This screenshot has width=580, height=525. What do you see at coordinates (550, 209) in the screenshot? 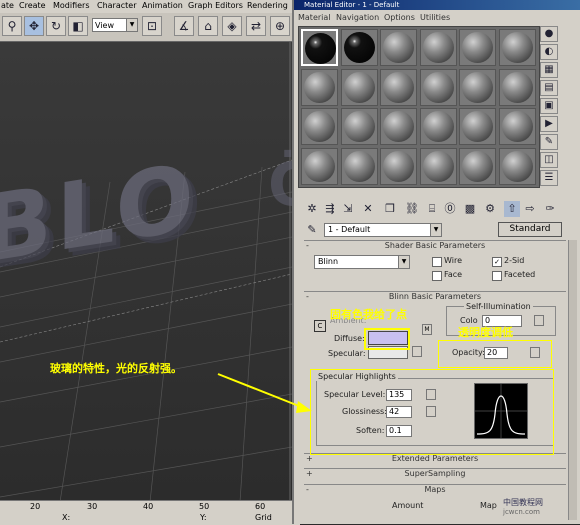
I see `pick-material-icon: ✑` at bounding box center [550, 209].